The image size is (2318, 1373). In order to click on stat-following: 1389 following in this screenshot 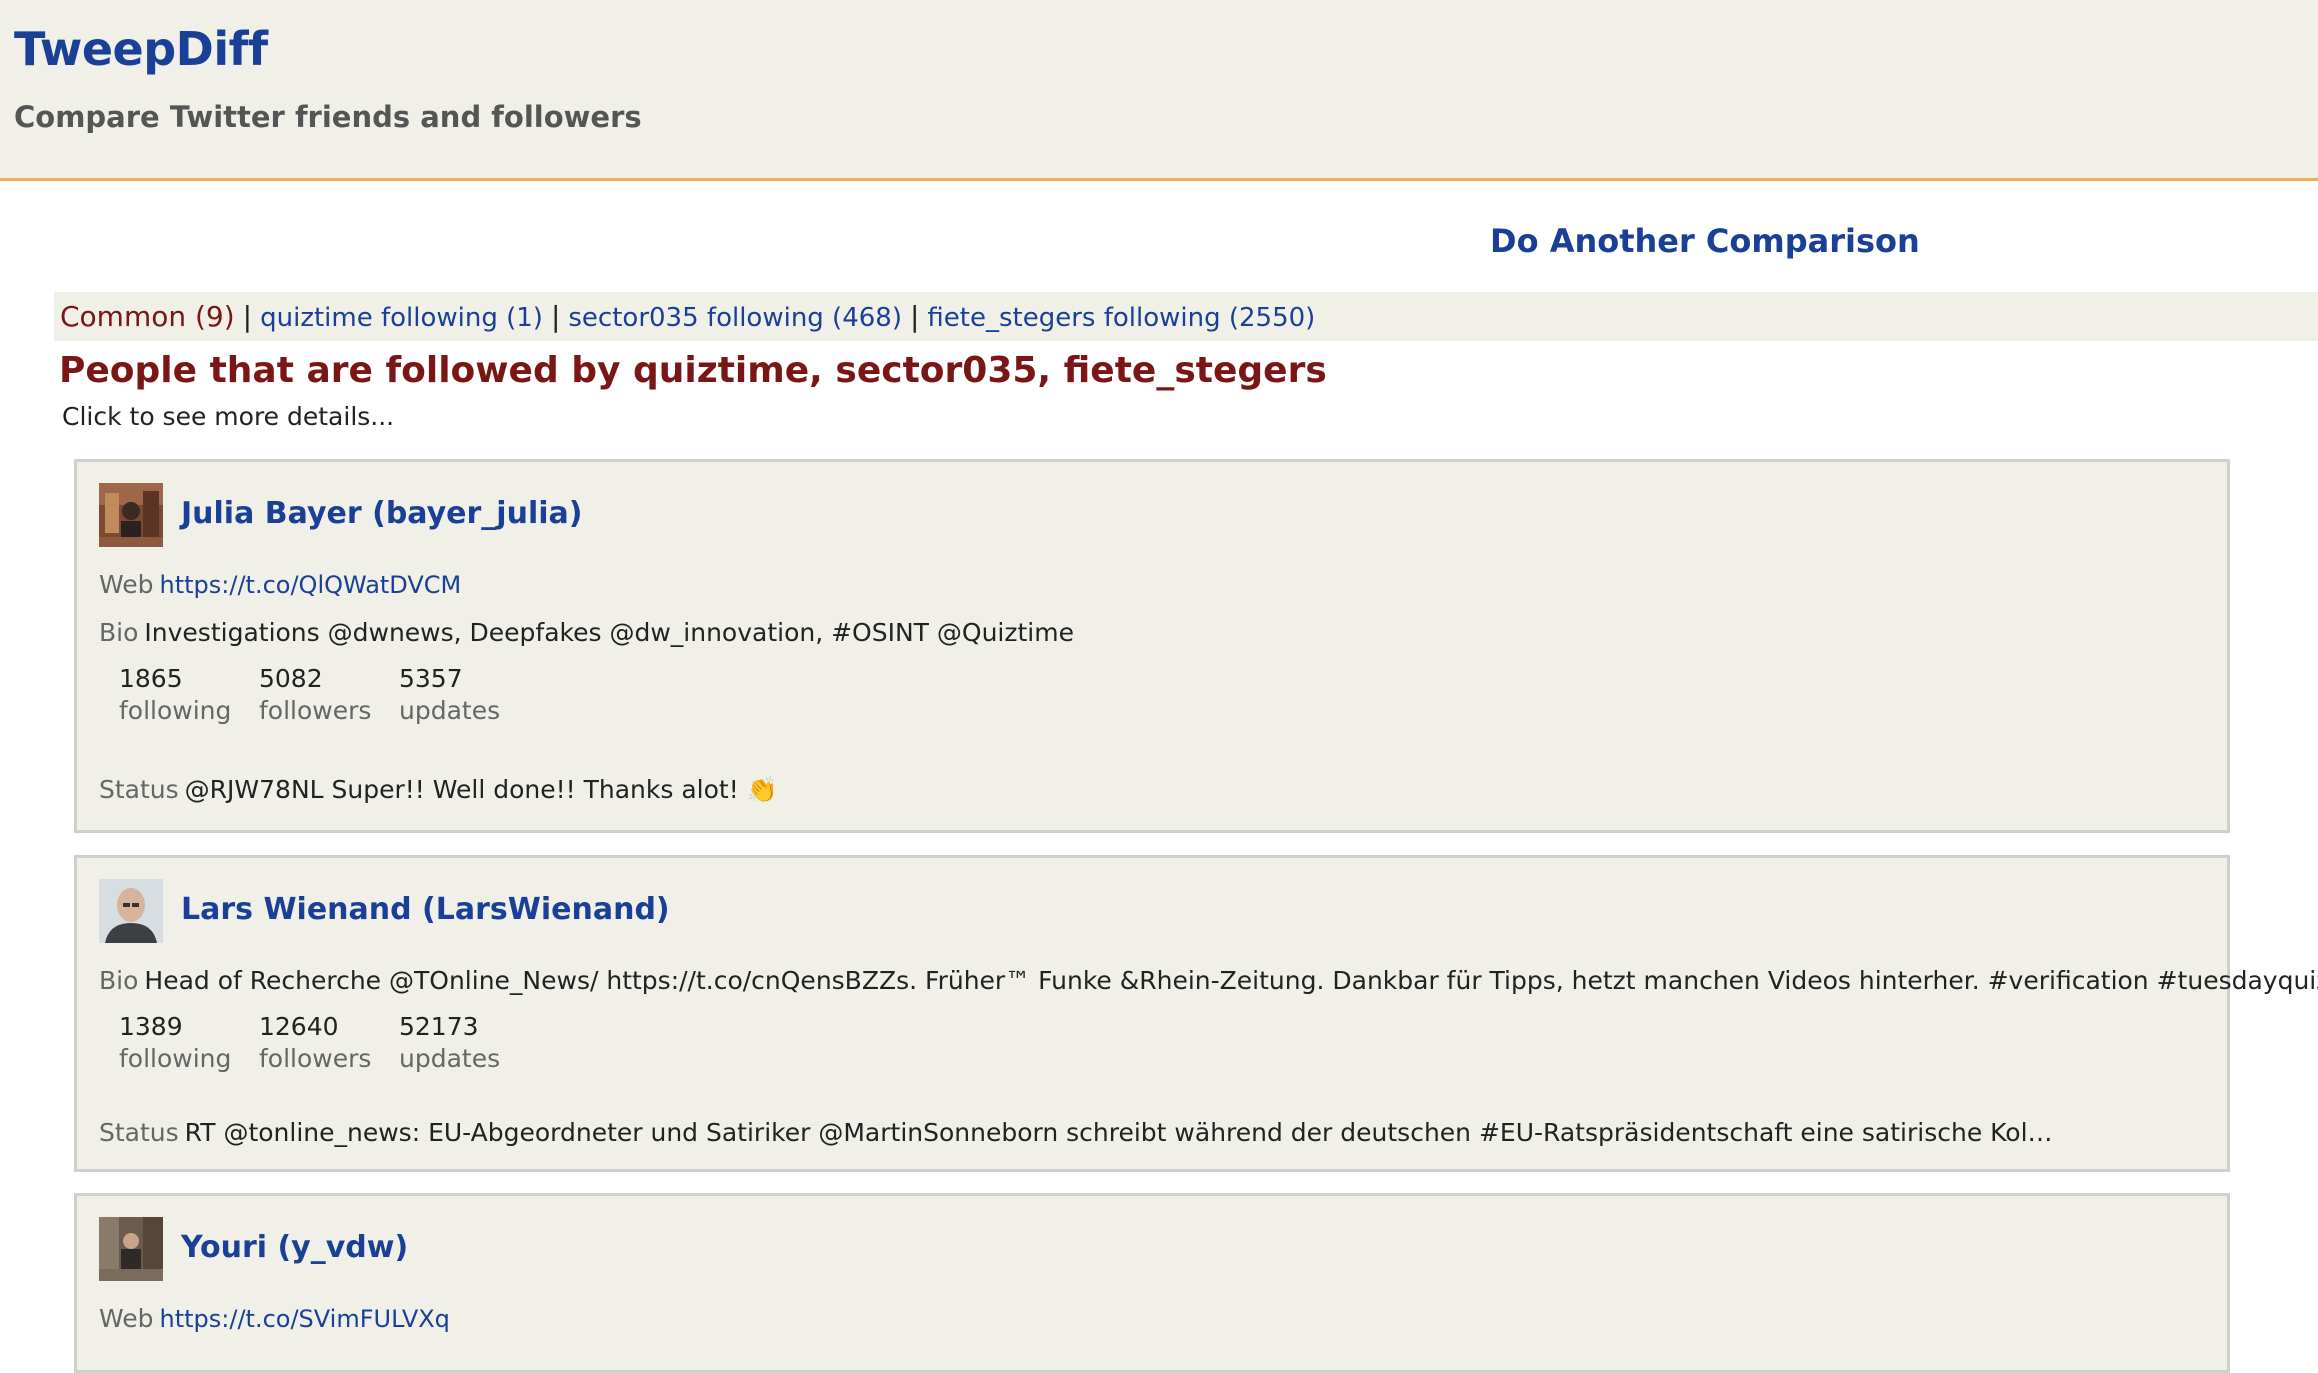, I will do `click(189, 1043)`.